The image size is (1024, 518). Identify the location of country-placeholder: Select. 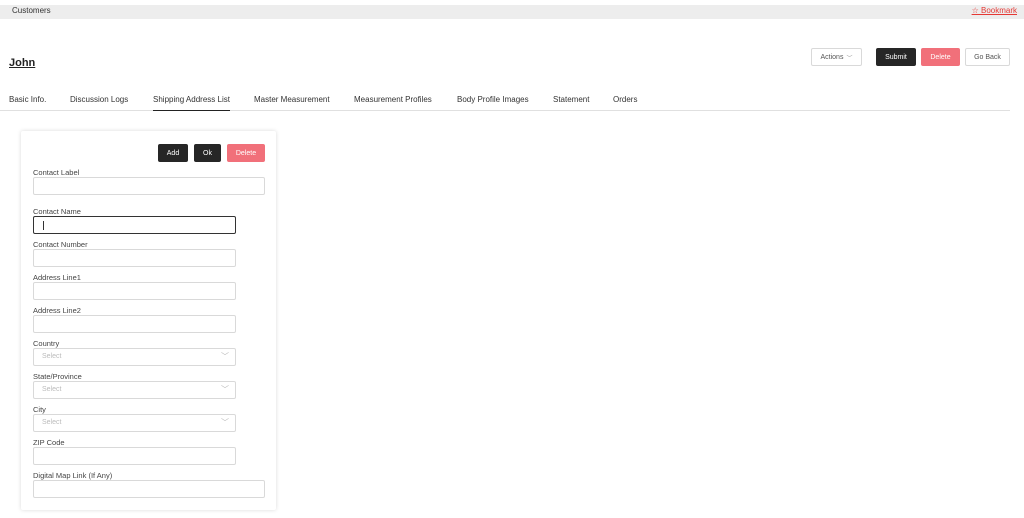
(52, 356).